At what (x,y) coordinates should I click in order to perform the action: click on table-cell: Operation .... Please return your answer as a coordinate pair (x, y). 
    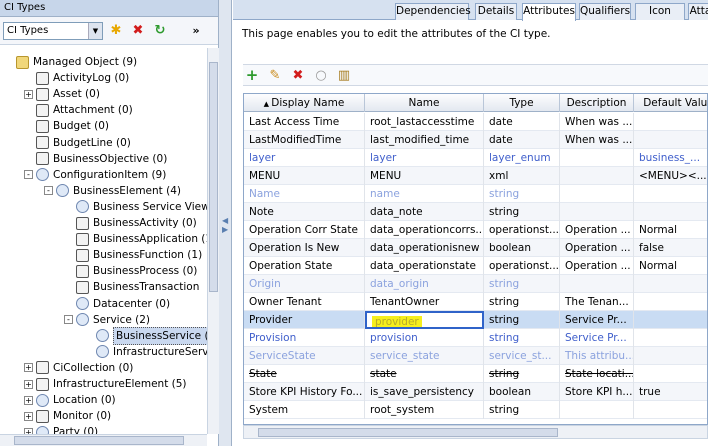
    Looking at the image, I should click on (597, 248).